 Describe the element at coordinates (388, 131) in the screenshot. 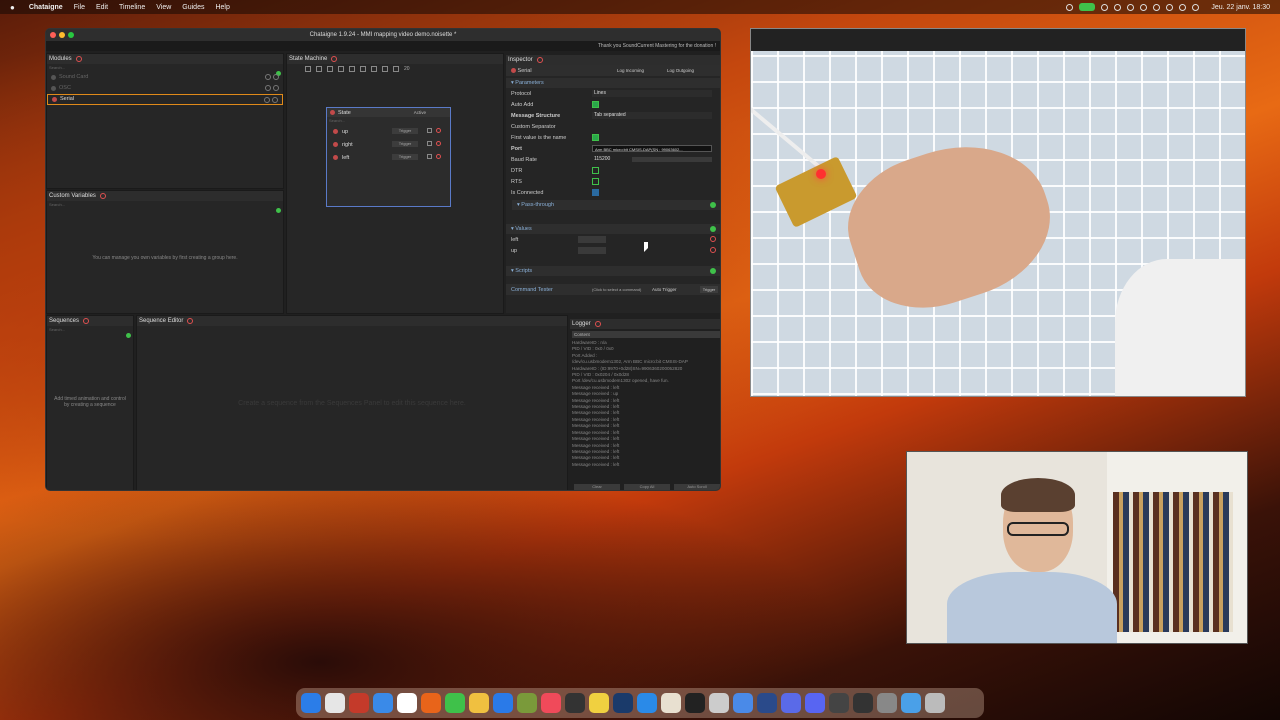

I see `trigger-row: up Trigger` at that location.